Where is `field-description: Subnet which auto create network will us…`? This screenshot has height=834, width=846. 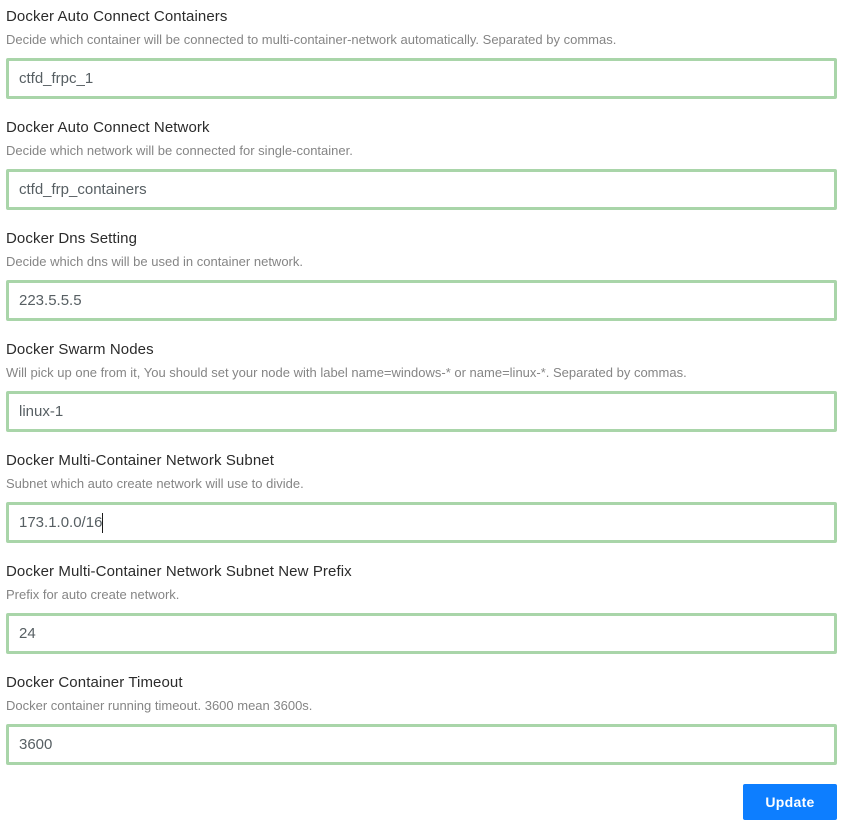 field-description: Subnet which auto create network will us… is located at coordinates (155, 483).